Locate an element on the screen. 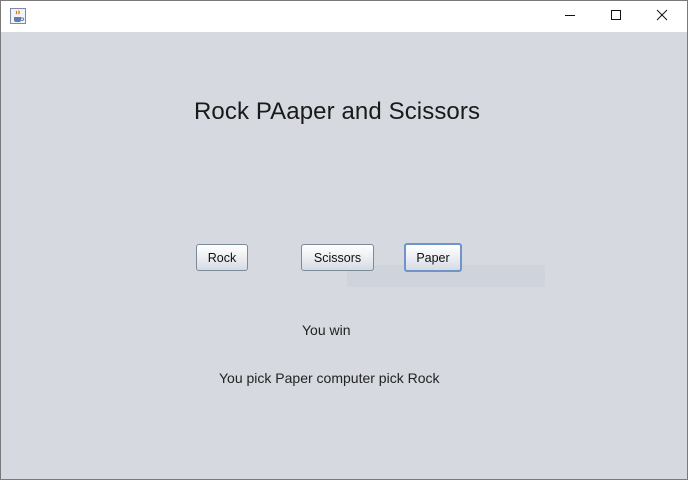 This screenshot has width=688, height=480. paper-button: Paper is located at coordinates (433, 257).